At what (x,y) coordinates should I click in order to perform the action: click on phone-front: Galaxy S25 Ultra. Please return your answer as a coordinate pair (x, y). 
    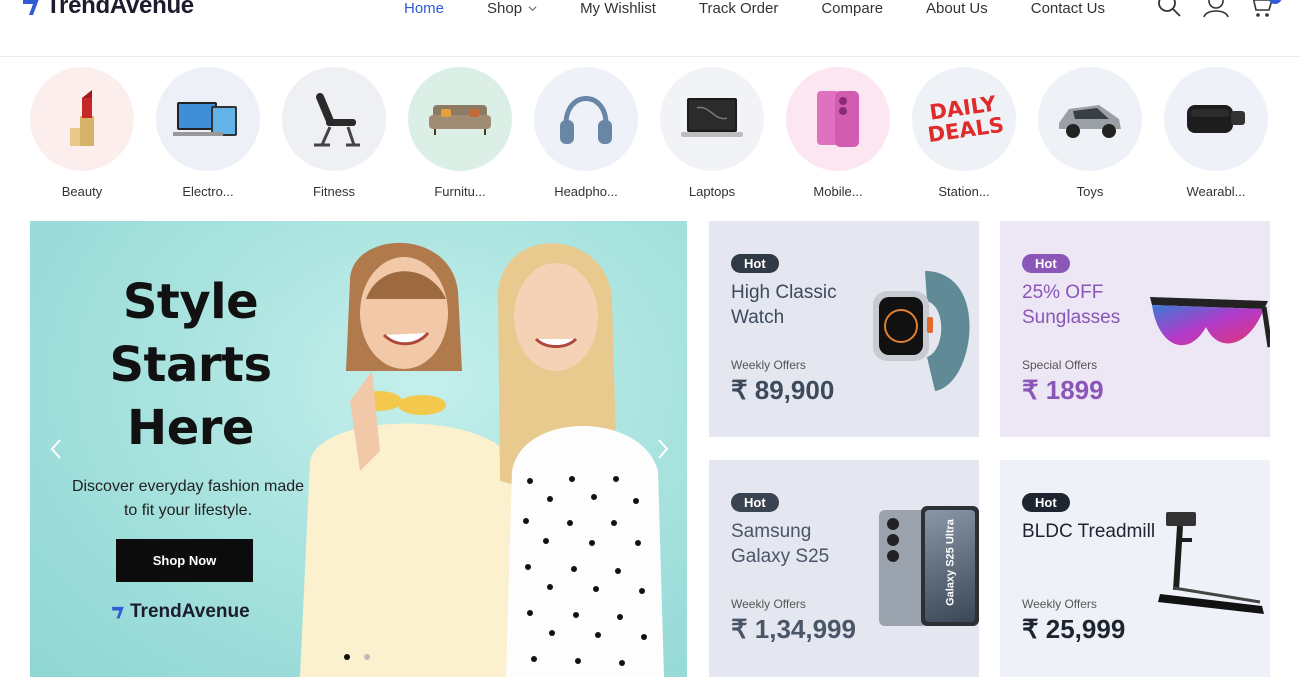
    Looking at the image, I should click on (950, 566).